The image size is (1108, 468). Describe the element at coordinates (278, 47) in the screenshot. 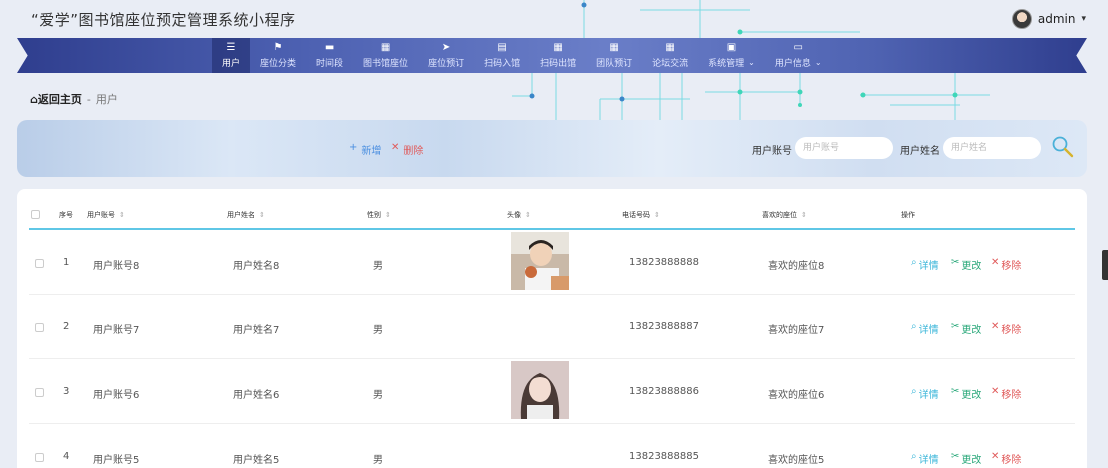

I see `flag-icon: ⚑` at that location.